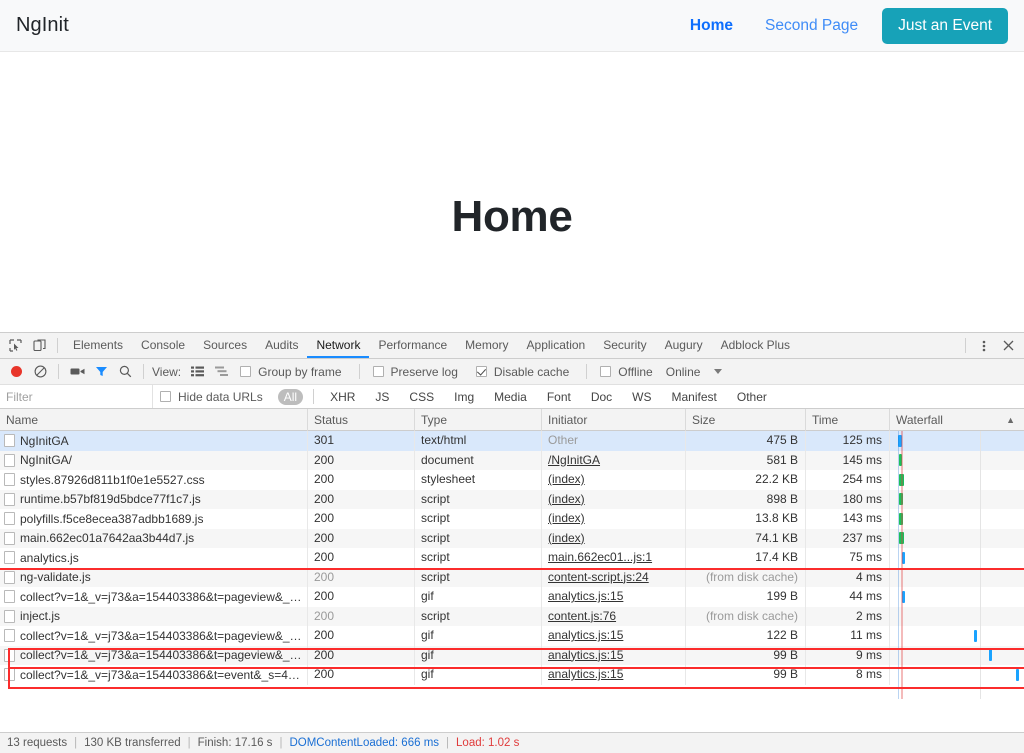 The width and height of the screenshot is (1024, 753). Describe the element at coordinates (154, 499) in the screenshot. I see `request-name-cell: runtime.b57bf819d5bdce77f1c7.js` at that location.